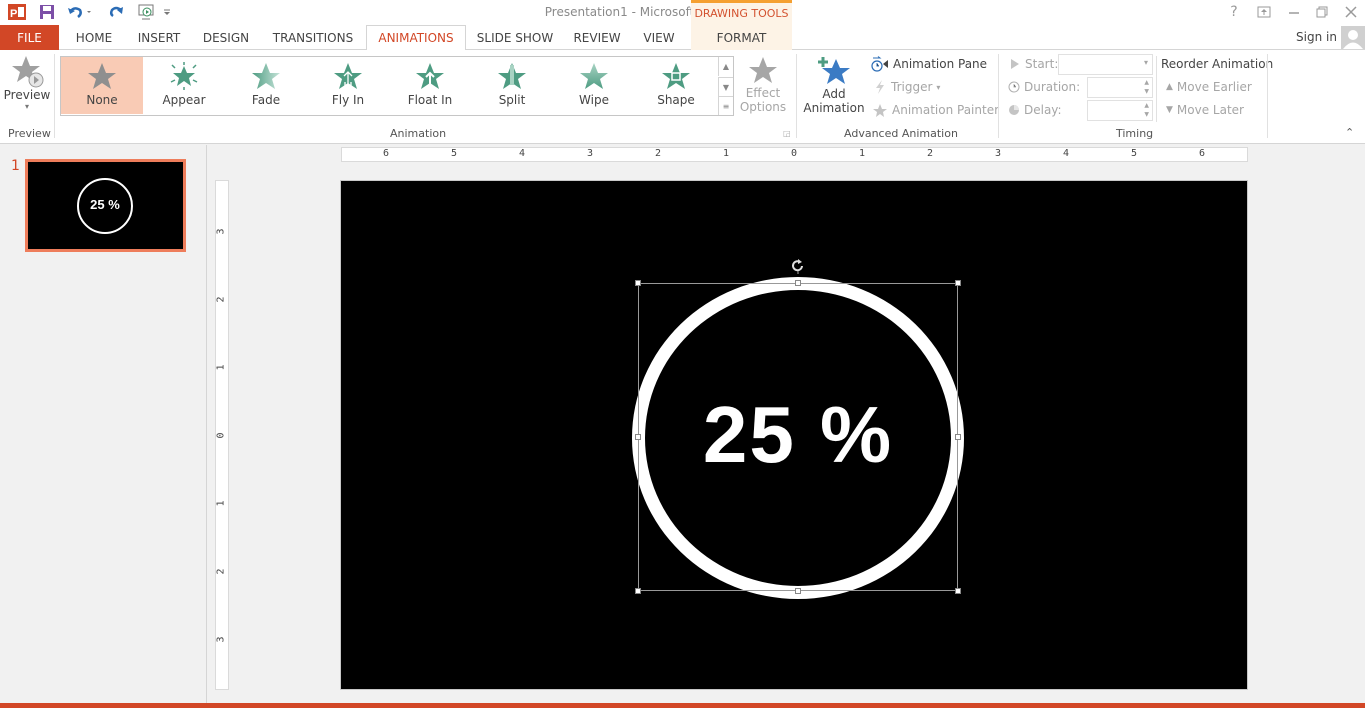  I want to click on move-earlier-up-icon: ▲, so click(1169, 87).